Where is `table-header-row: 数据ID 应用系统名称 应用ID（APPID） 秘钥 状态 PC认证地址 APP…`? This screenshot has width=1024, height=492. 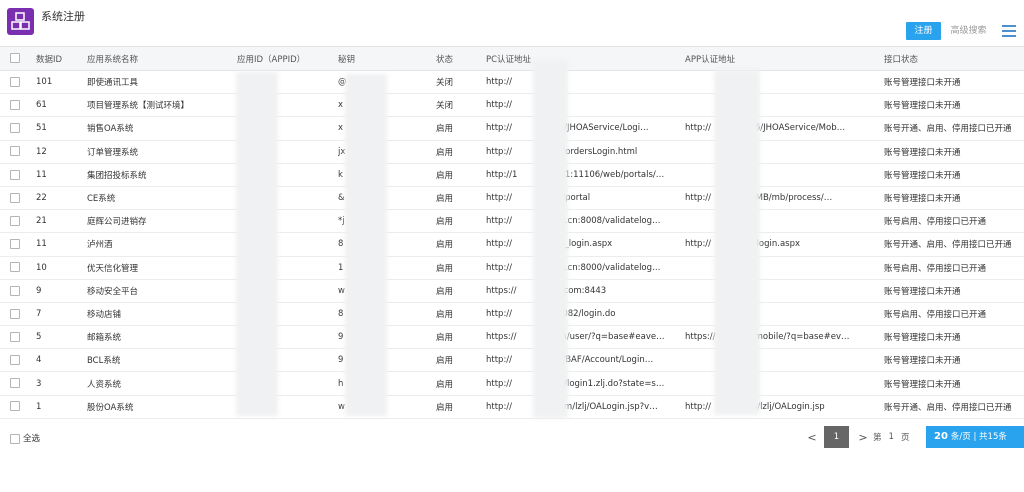 table-header-row: 数据ID 应用系统名称 应用ID（APPID） 秘钥 状态 PC认证地址 APP… is located at coordinates (512, 58).